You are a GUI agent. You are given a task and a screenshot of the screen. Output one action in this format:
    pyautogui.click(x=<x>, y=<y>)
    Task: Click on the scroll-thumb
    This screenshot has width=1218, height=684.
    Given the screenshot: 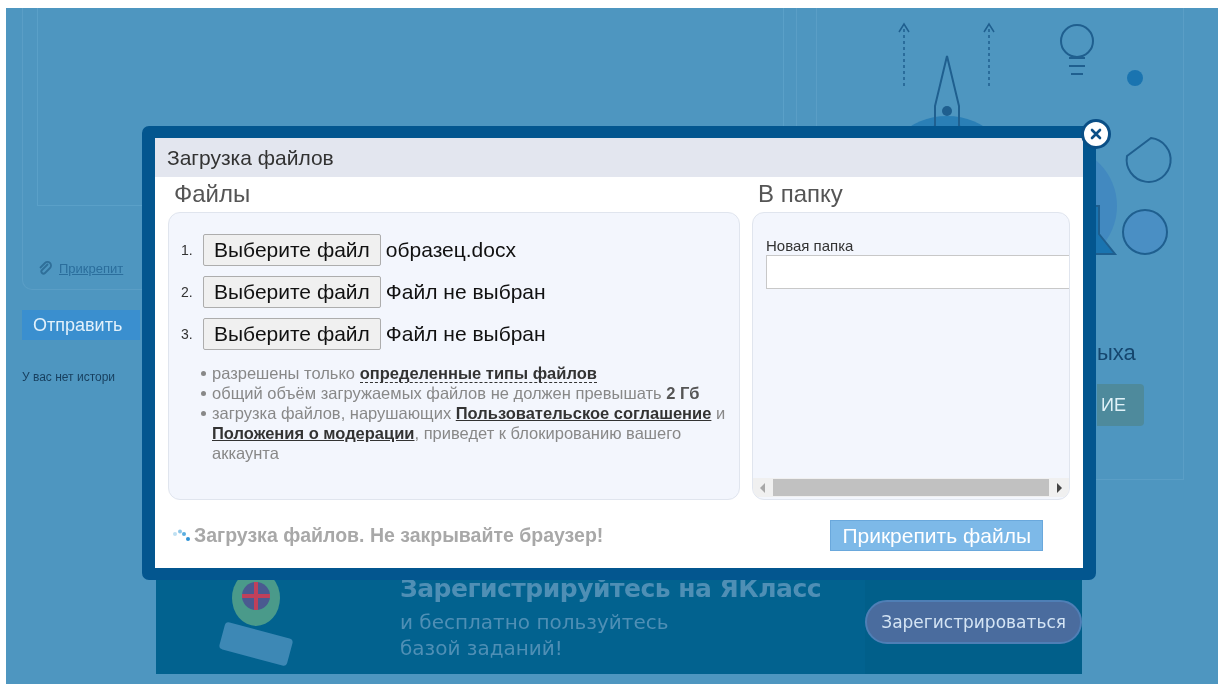 What is the action you would take?
    pyautogui.click(x=911, y=487)
    